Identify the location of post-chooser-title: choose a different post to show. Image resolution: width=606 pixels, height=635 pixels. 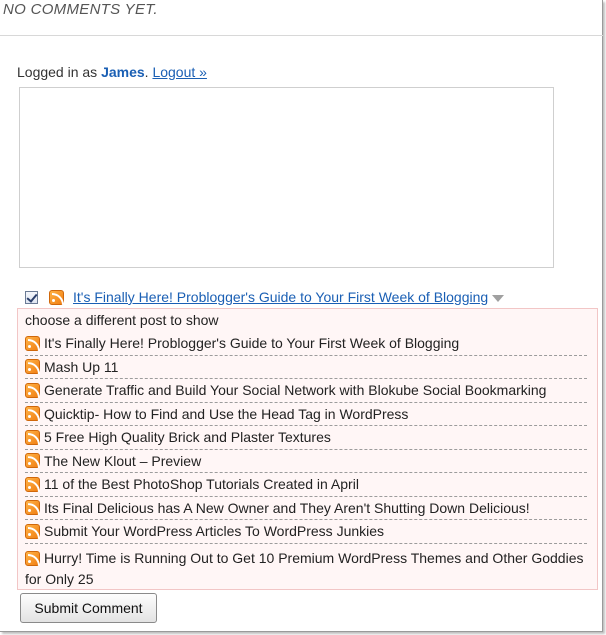
(122, 320).